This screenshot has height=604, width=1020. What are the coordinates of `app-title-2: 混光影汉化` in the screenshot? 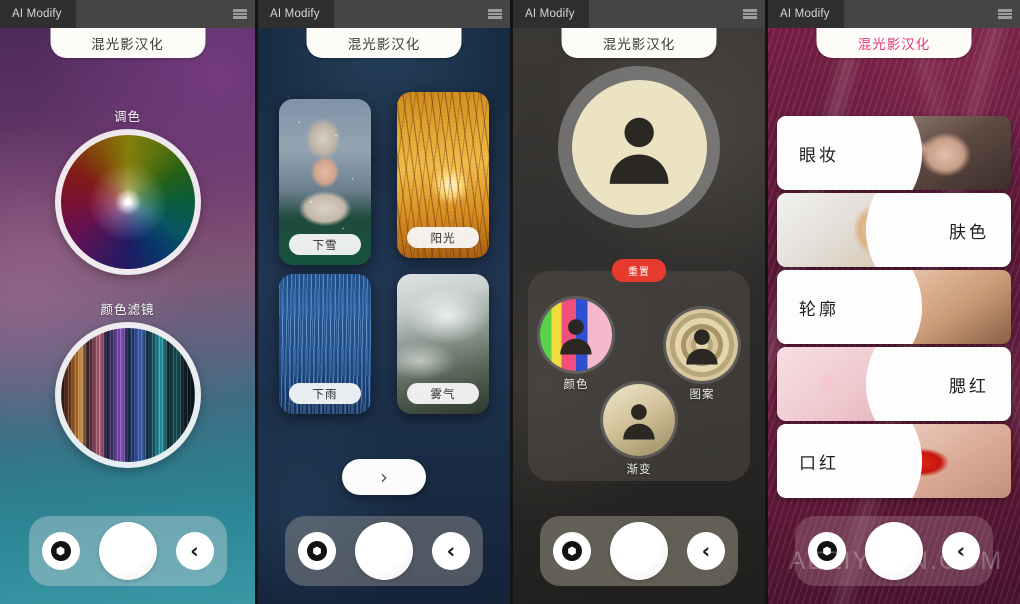 It's located at (384, 43).